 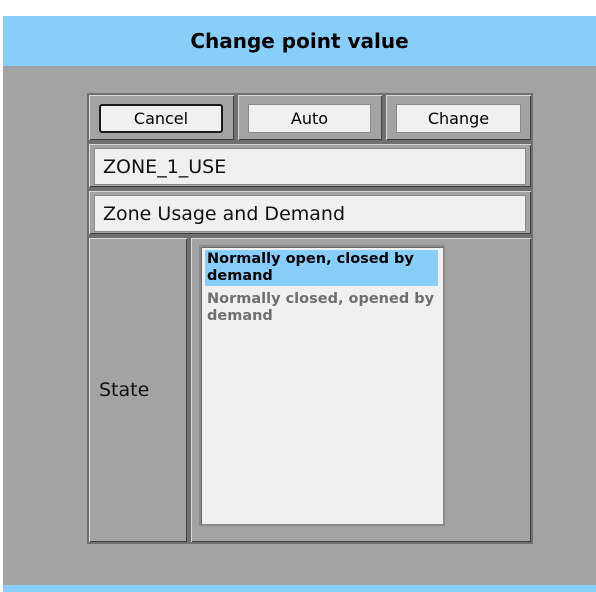 I want to click on change-button: Change, so click(x=458, y=118).